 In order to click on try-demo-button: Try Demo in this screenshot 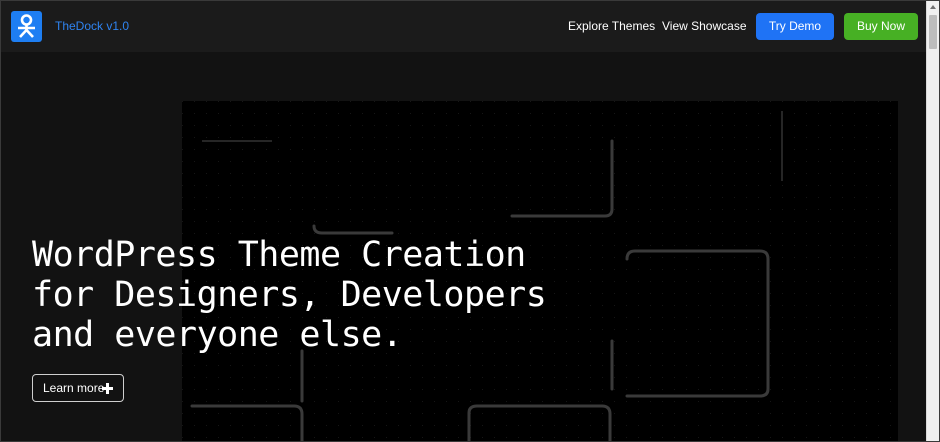, I will do `click(795, 26)`.